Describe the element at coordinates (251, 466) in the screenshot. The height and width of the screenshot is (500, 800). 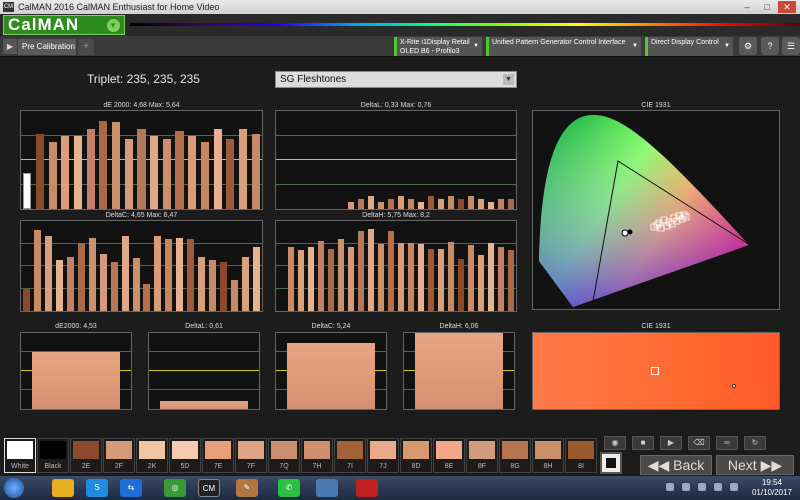
I see `swatch-label: 7F` at that location.